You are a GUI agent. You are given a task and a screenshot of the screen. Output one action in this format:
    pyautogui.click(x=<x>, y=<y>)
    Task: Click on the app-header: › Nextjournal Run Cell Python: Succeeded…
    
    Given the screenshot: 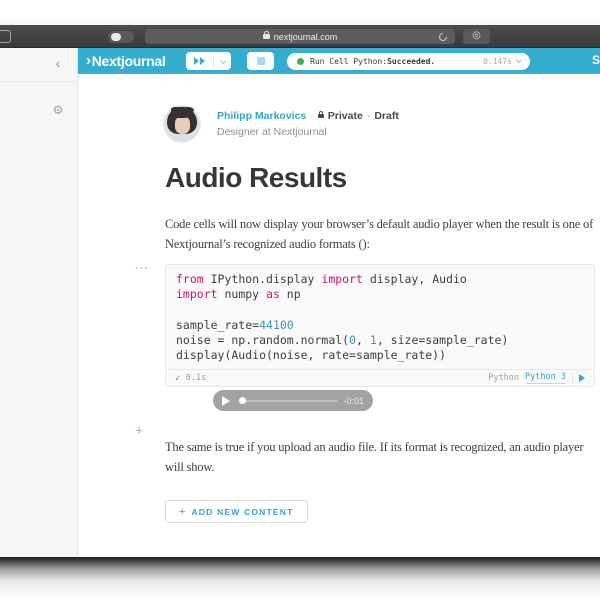 What is the action you would take?
    pyautogui.click(x=339, y=61)
    